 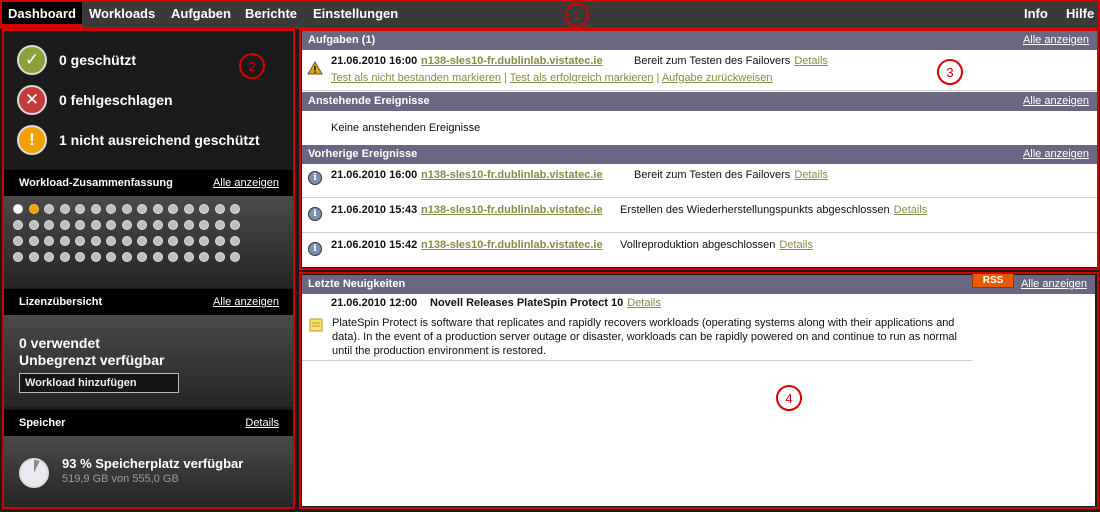 I want to click on nav-workloads: Workloads, so click(x=122, y=13).